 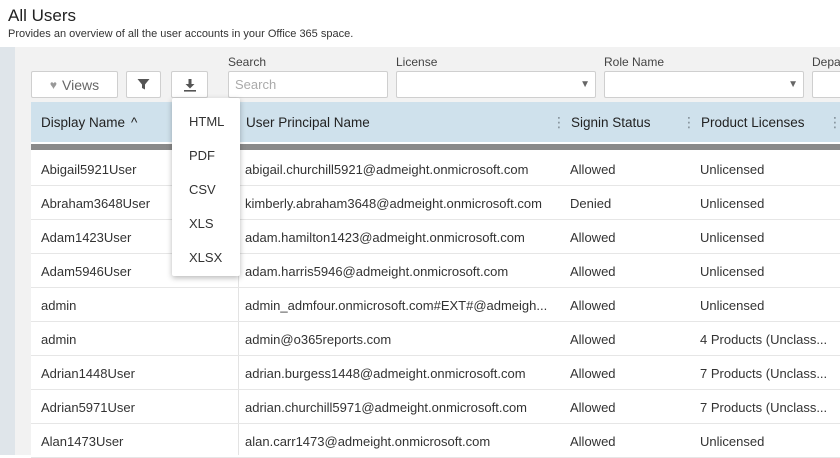 What do you see at coordinates (496, 84) in the screenshot?
I see `license-select: ▼` at bounding box center [496, 84].